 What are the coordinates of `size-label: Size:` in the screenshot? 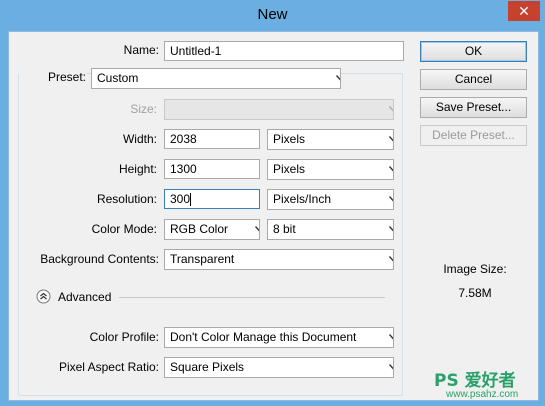 It's located at (143, 109).